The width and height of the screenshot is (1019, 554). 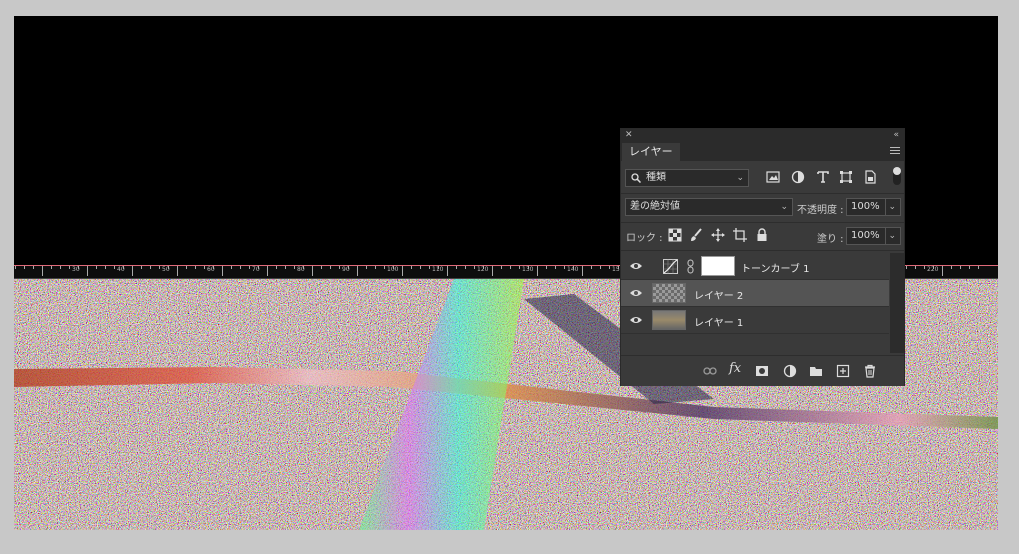 What do you see at coordinates (843, 371) in the screenshot?
I see `new-layer-icon` at bounding box center [843, 371].